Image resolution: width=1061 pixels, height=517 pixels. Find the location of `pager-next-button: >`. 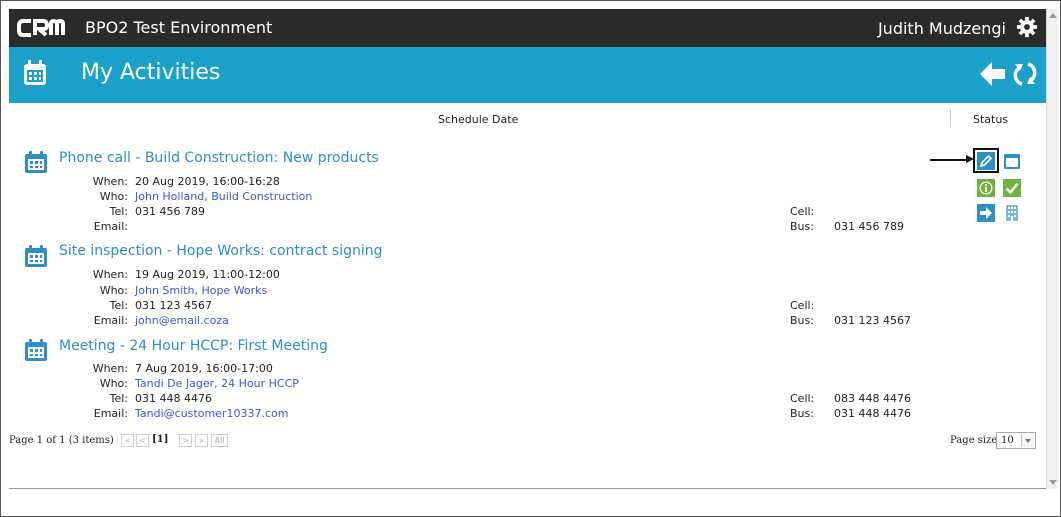

pager-next-button: > is located at coordinates (185, 440).